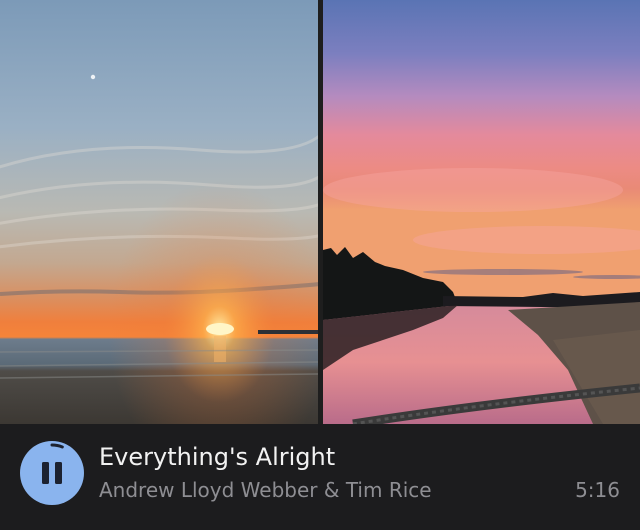 This screenshot has width=640, height=530. What do you see at coordinates (265, 490) in the screenshot?
I see `track-artist: Andrew Lloyd Webber & Tim Rice` at bounding box center [265, 490].